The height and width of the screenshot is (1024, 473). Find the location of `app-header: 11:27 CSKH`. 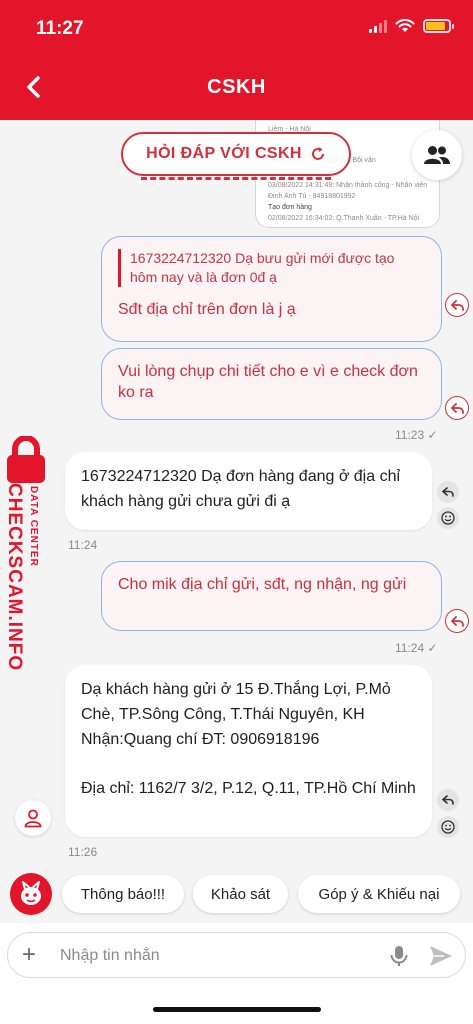

app-header: 11:27 CSKH is located at coordinates (236, 60).